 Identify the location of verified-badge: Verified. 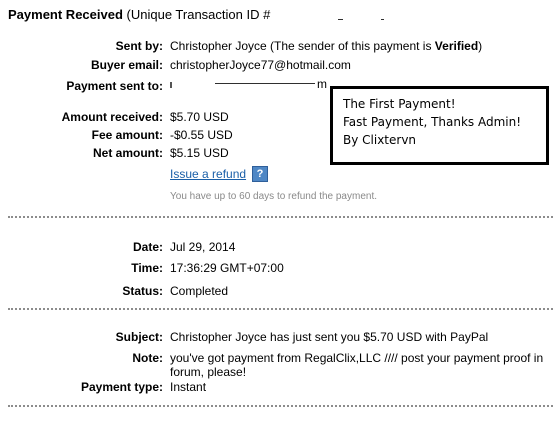
(456, 46).